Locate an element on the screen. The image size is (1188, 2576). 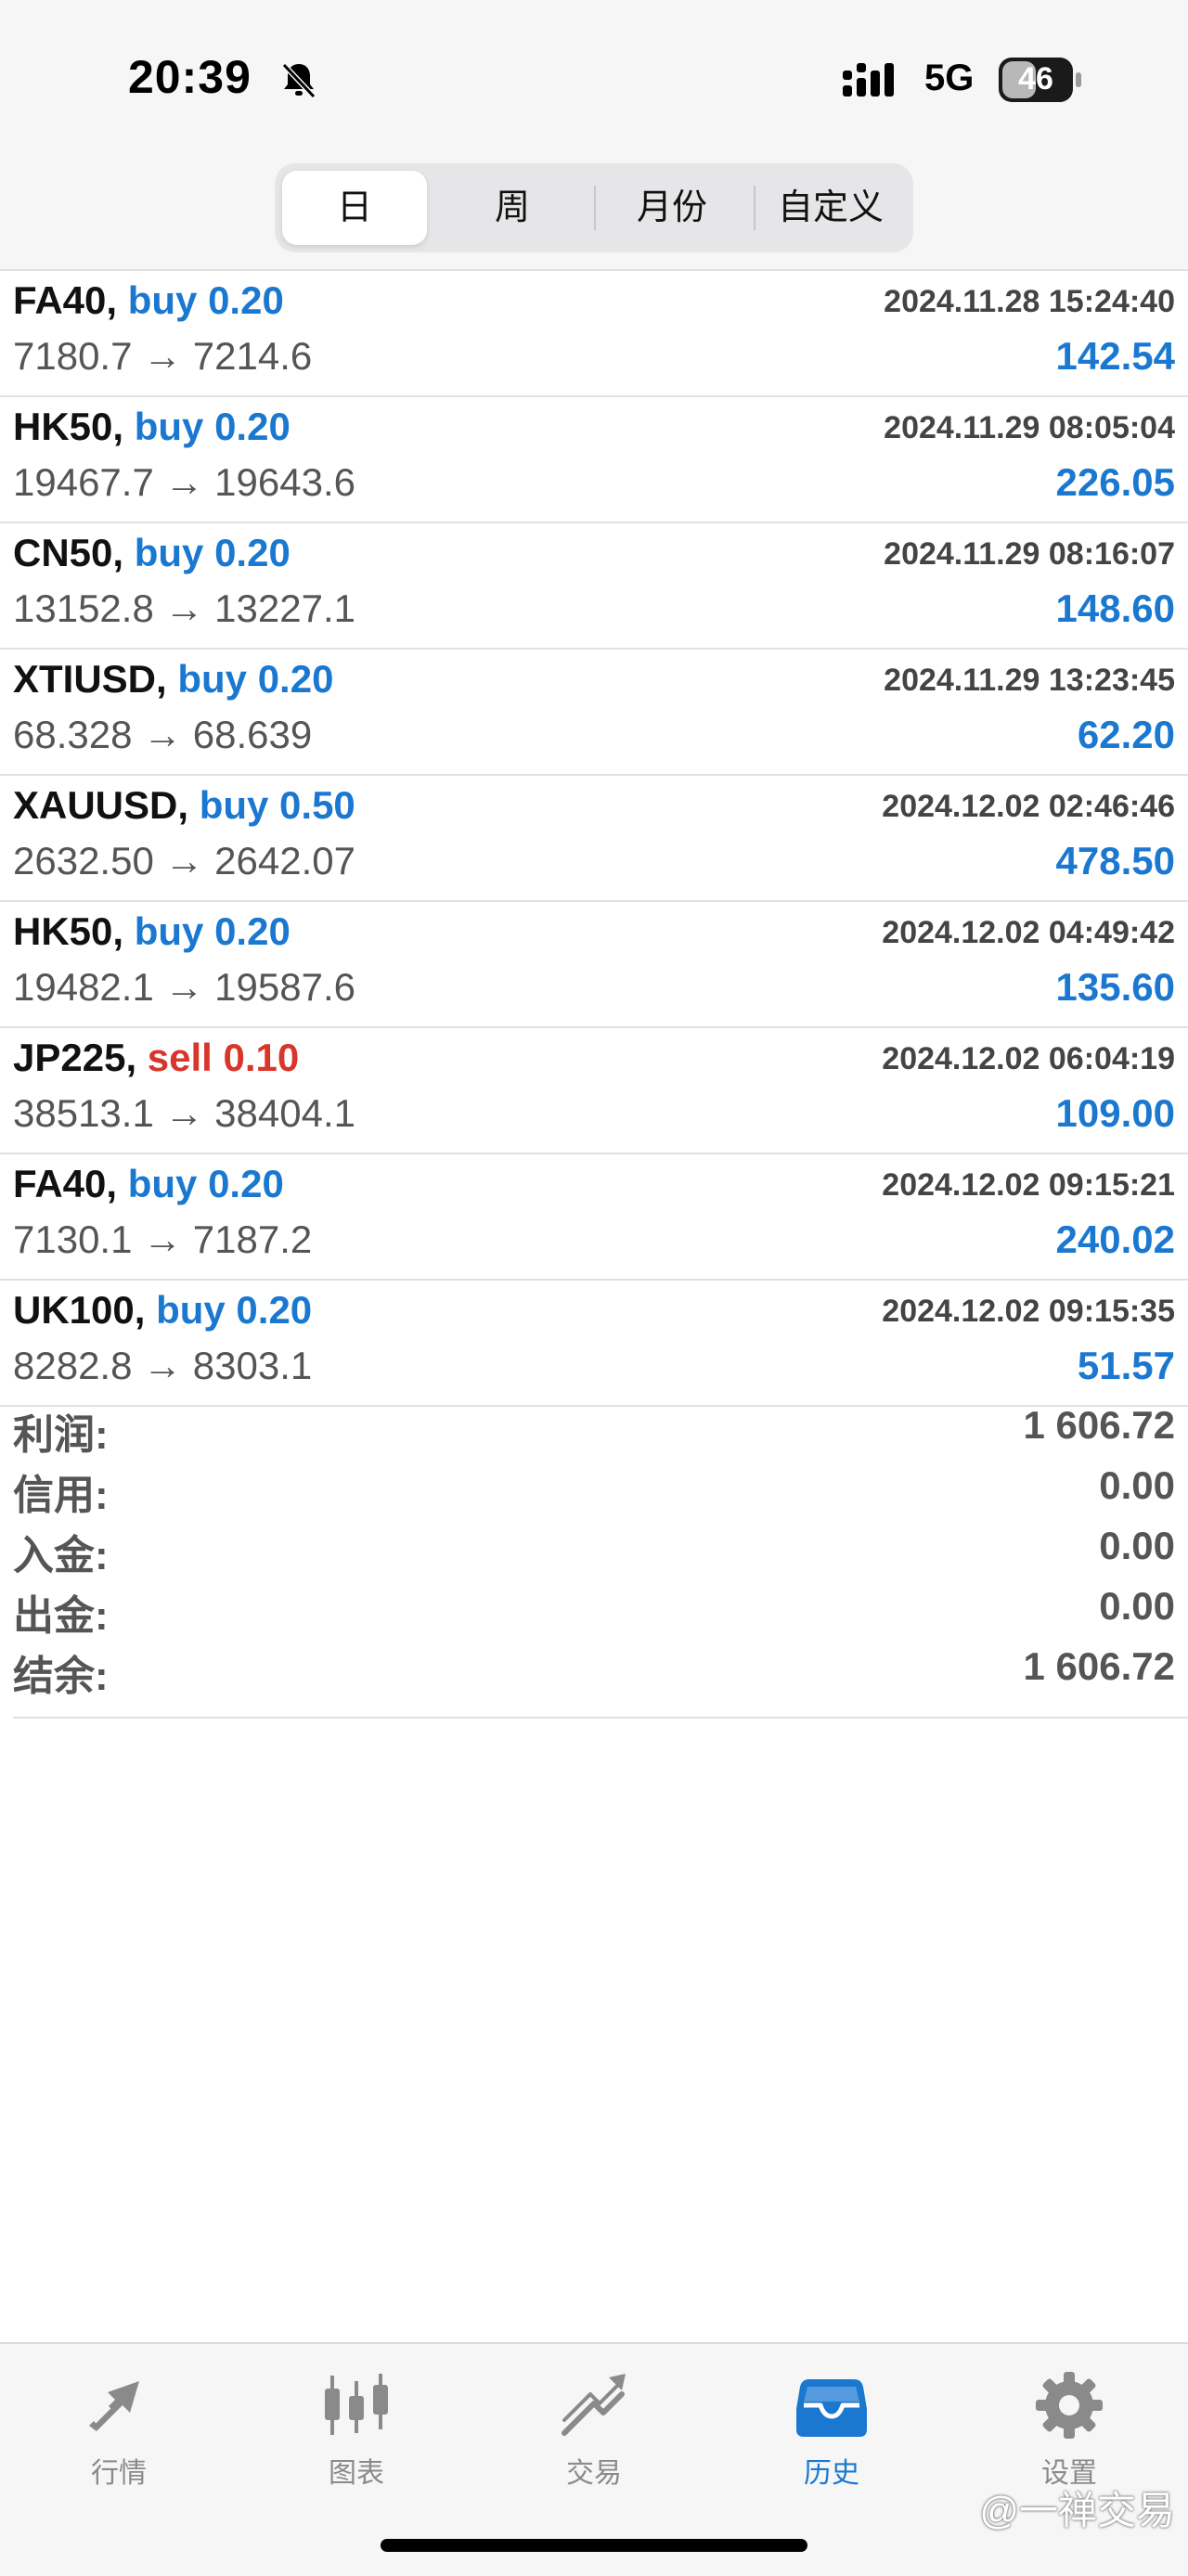
header-area: 20:39 5G 46 日 周 月份 自定义 is located at coordinates (594, 134).